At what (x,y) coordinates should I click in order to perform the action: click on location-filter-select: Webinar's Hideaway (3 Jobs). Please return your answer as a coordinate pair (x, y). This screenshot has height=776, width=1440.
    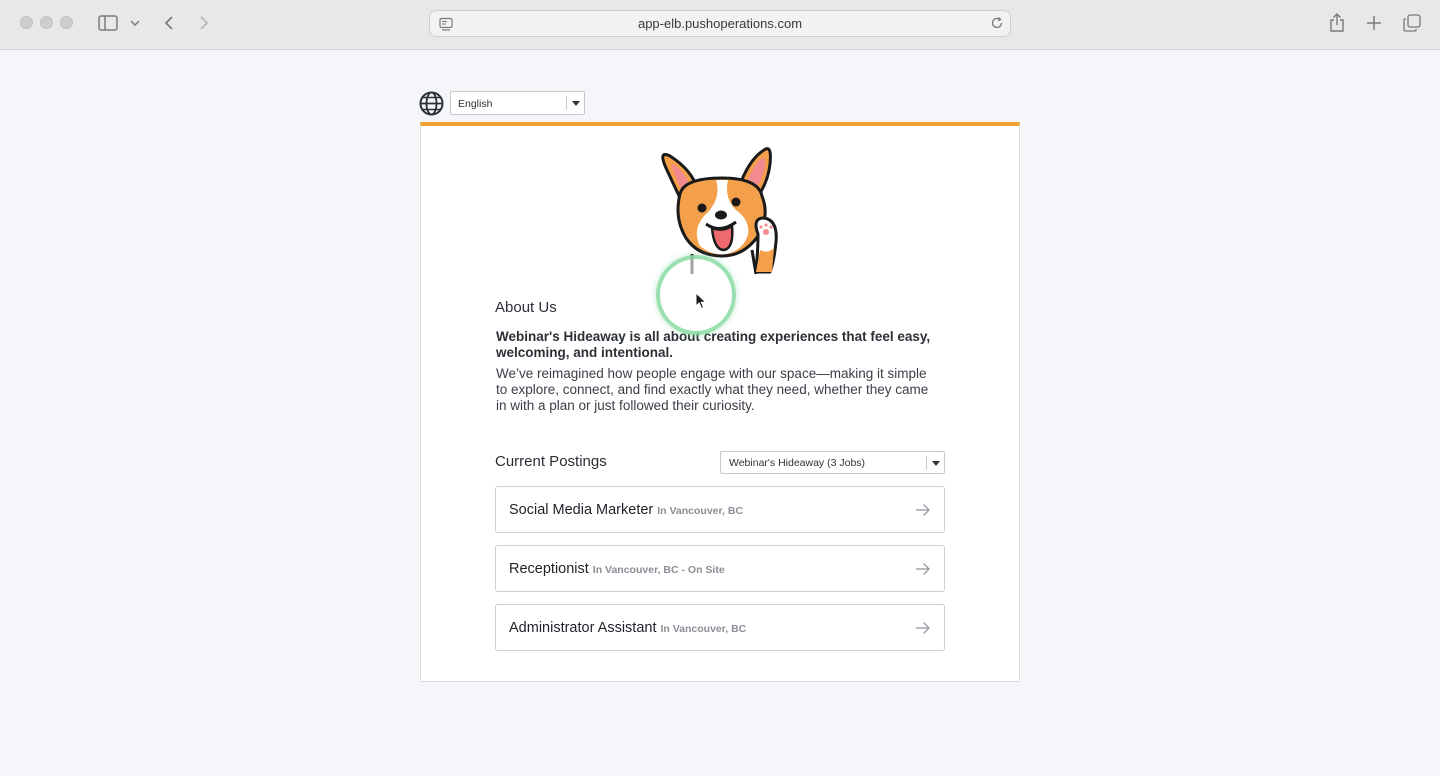
    Looking at the image, I should click on (832, 462).